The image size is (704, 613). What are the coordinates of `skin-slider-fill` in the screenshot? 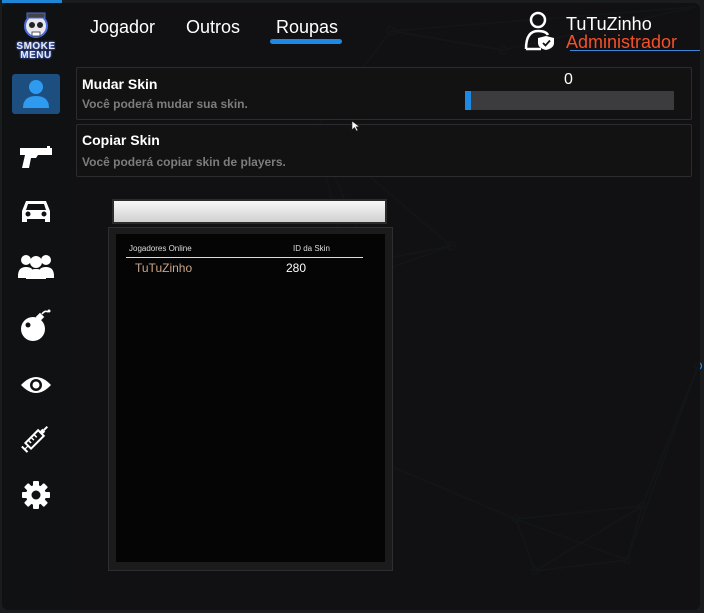 It's located at (468, 100).